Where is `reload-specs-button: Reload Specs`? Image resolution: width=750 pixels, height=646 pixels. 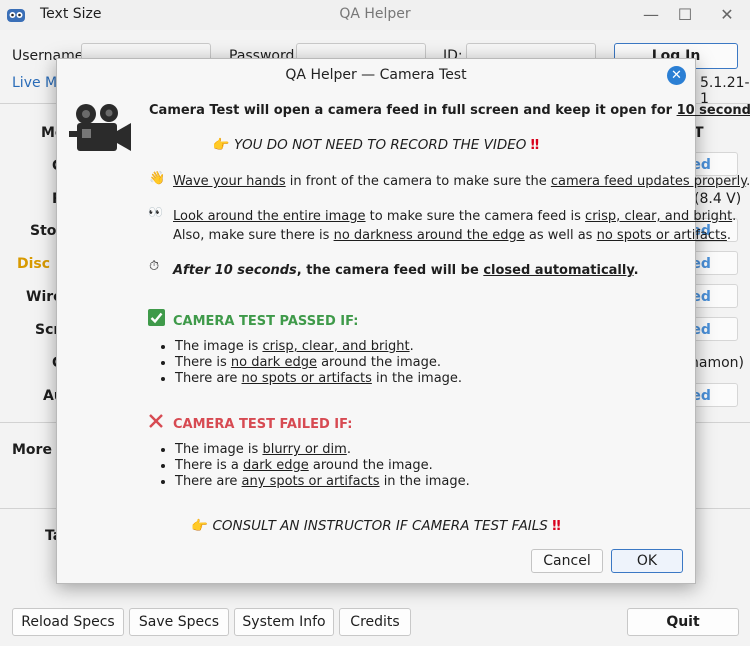
reload-specs-button: Reload Specs is located at coordinates (68, 622).